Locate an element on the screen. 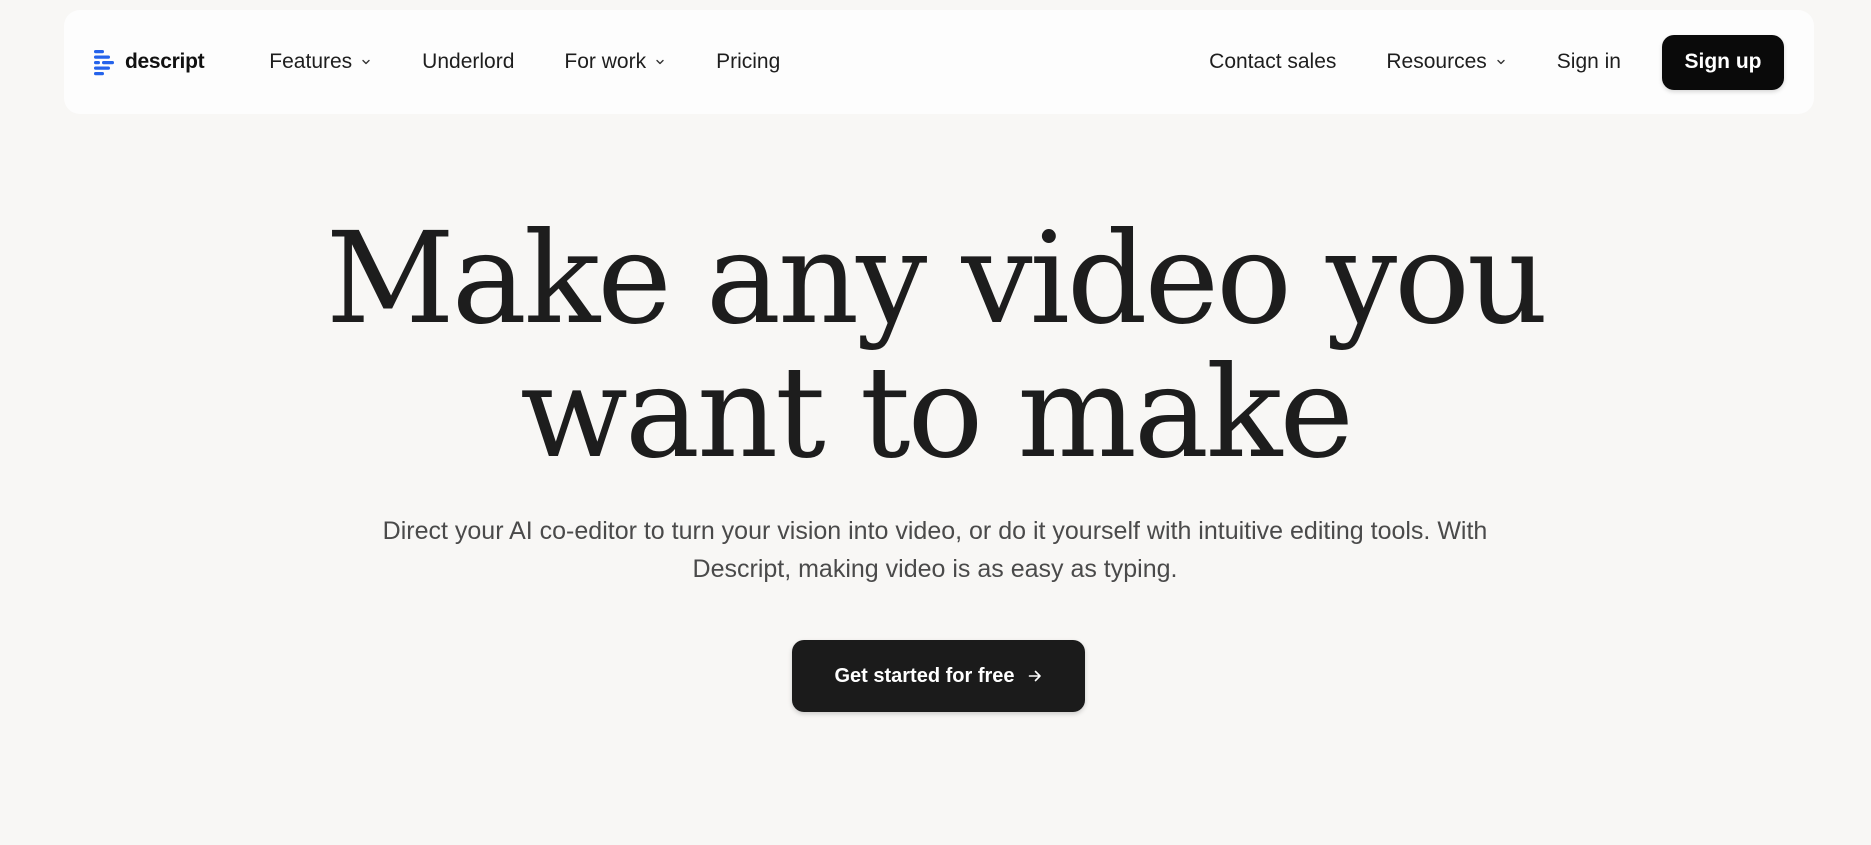 The image size is (1871, 845). nav-sign-in-label: Sign in is located at coordinates (1588, 61).